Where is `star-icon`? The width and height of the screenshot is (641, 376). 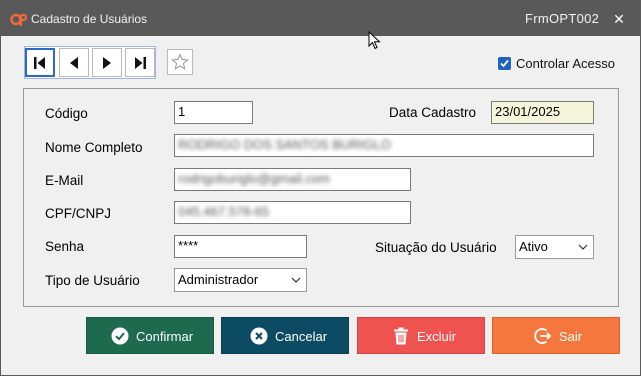 star-icon is located at coordinates (180, 61).